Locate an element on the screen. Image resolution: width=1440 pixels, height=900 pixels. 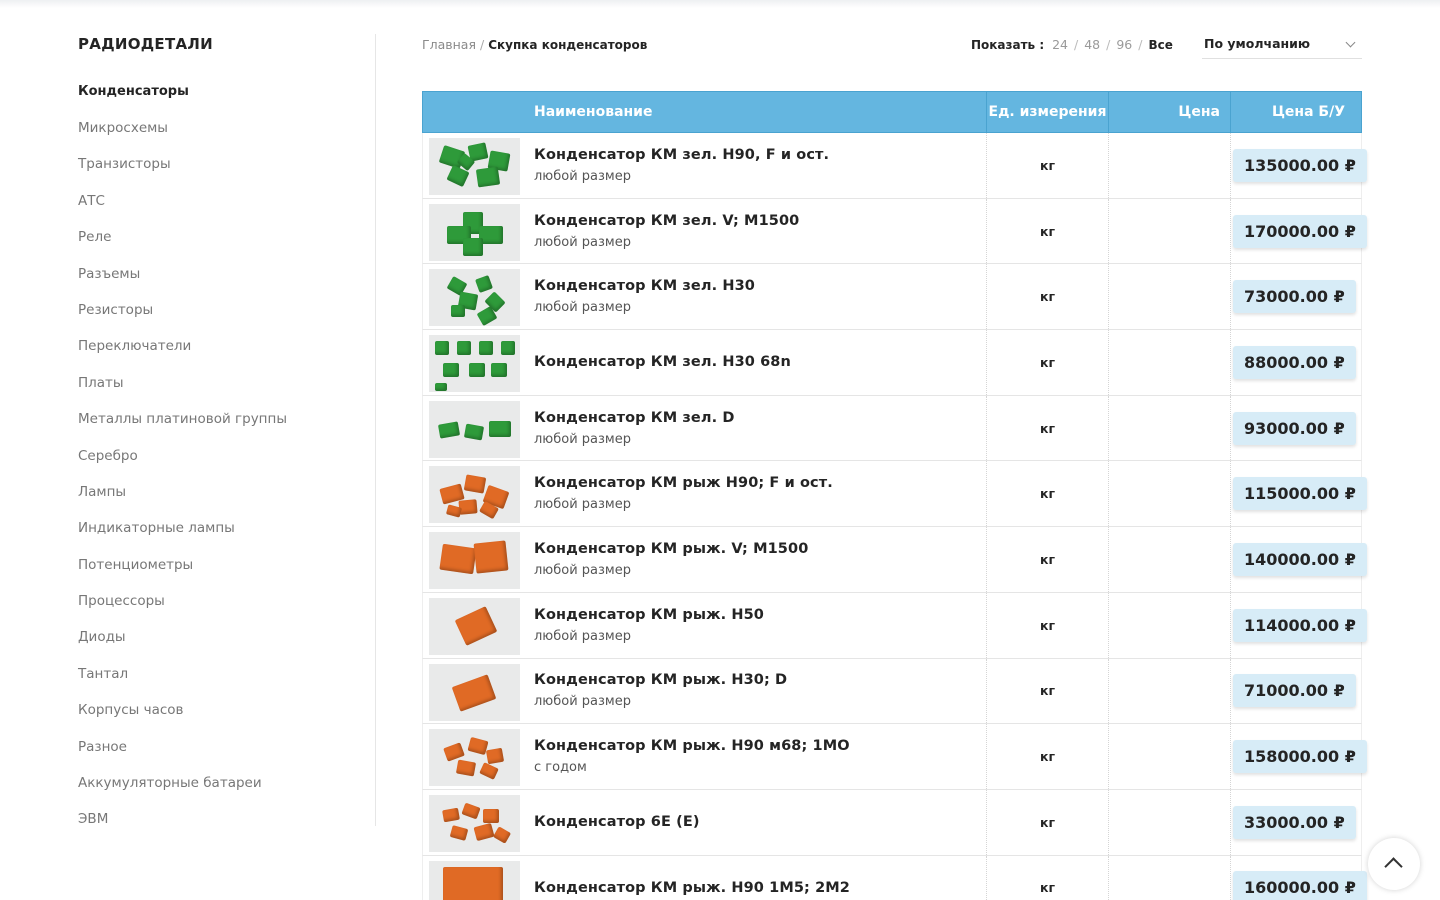
per-page-option-48: 48 is located at coordinates (1092, 44).